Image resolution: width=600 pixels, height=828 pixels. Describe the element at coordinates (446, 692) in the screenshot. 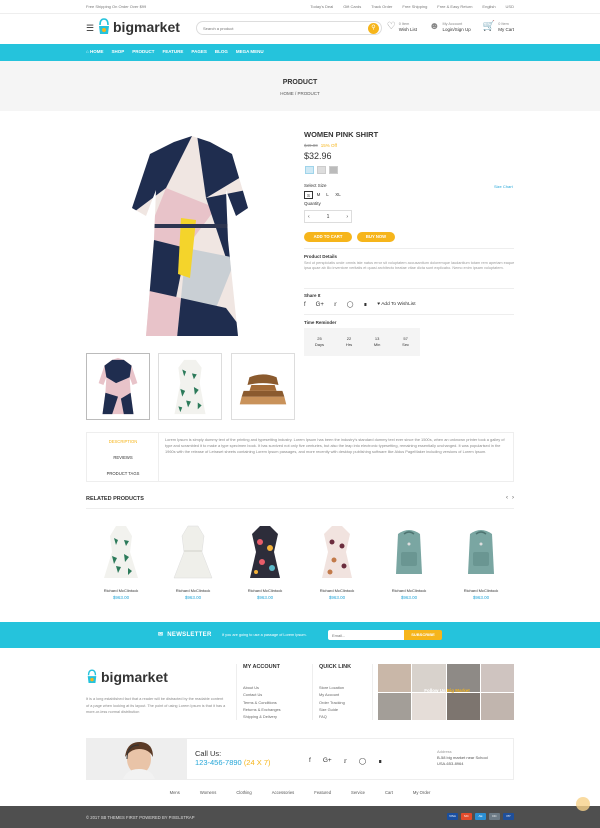

I see `instagram-grid: Follow Us Big Market` at that location.